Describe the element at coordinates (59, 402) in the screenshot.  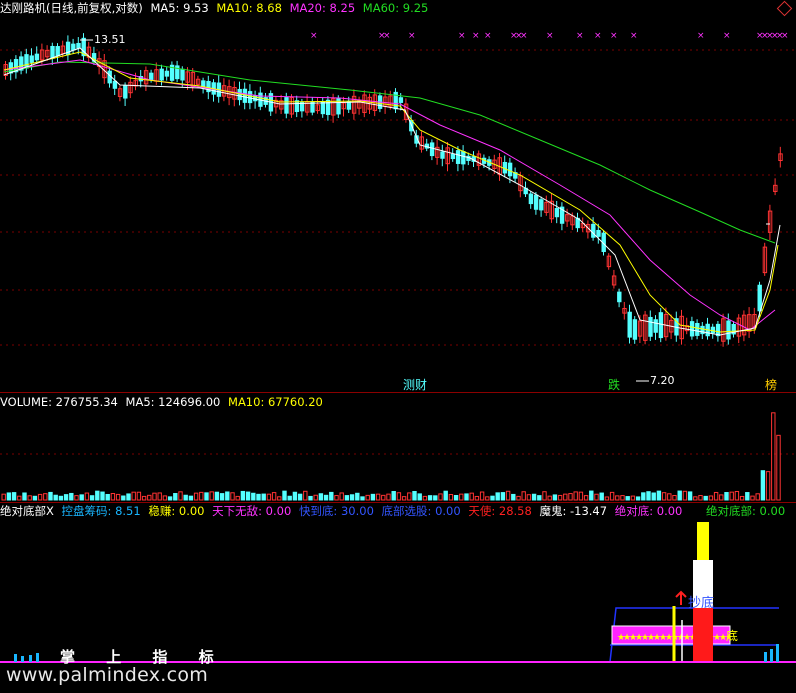
I see `volume-label: VOLUME: 276755.34` at that location.